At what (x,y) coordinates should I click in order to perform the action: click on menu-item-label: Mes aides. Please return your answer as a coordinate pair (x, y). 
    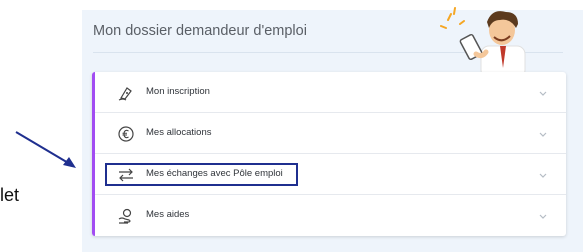
    Looking at the image, I should click on (168, 214).